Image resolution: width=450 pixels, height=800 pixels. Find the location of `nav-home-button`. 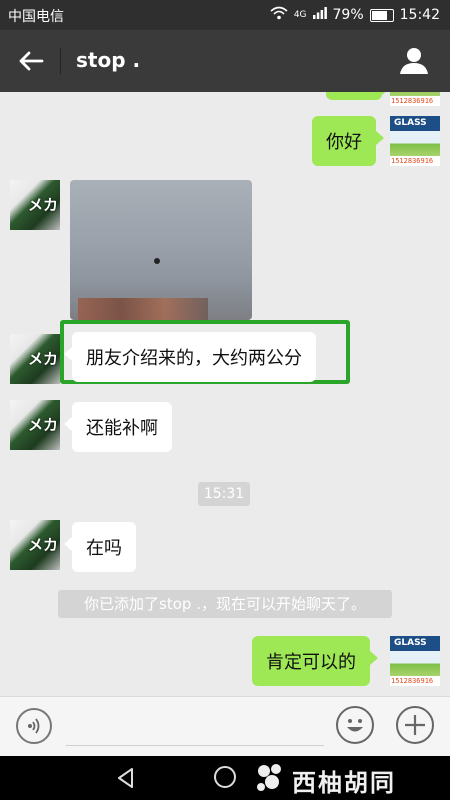

nav-home-button is located at coordinates (225, 777).